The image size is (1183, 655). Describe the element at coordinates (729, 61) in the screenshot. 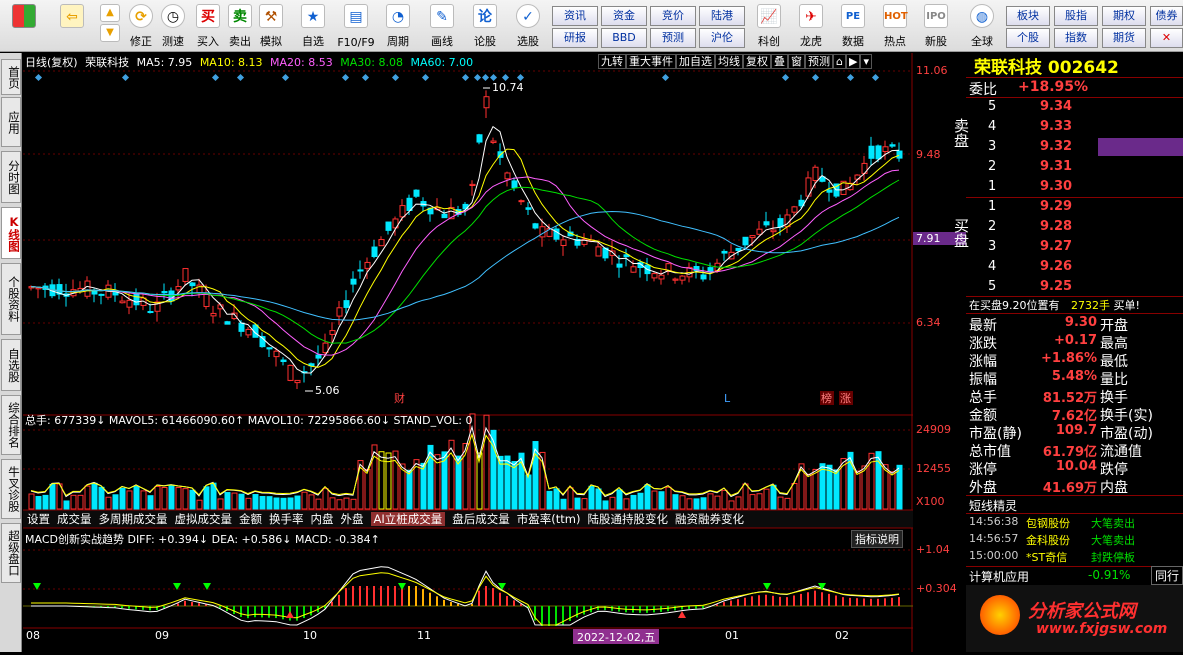

I see `ma-button: 均线` at that location.